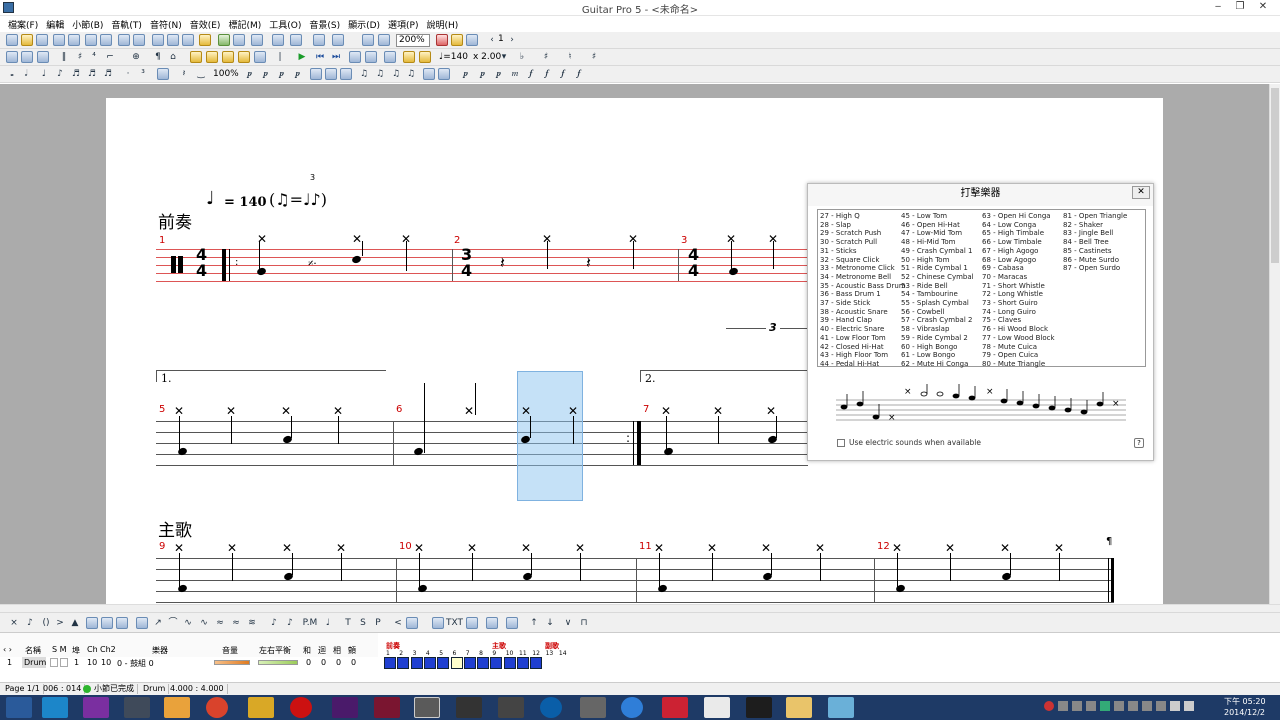 The image size is (1280, 720). I want to click on time-sig-icon: ⁴, so click(94, 57).